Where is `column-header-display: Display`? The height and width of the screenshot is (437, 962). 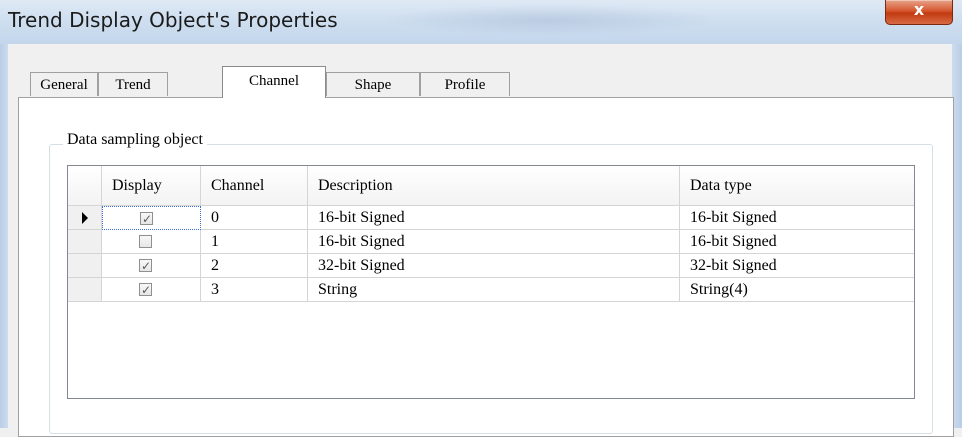 column-header-display: Display is located at coordinates (151, 186).